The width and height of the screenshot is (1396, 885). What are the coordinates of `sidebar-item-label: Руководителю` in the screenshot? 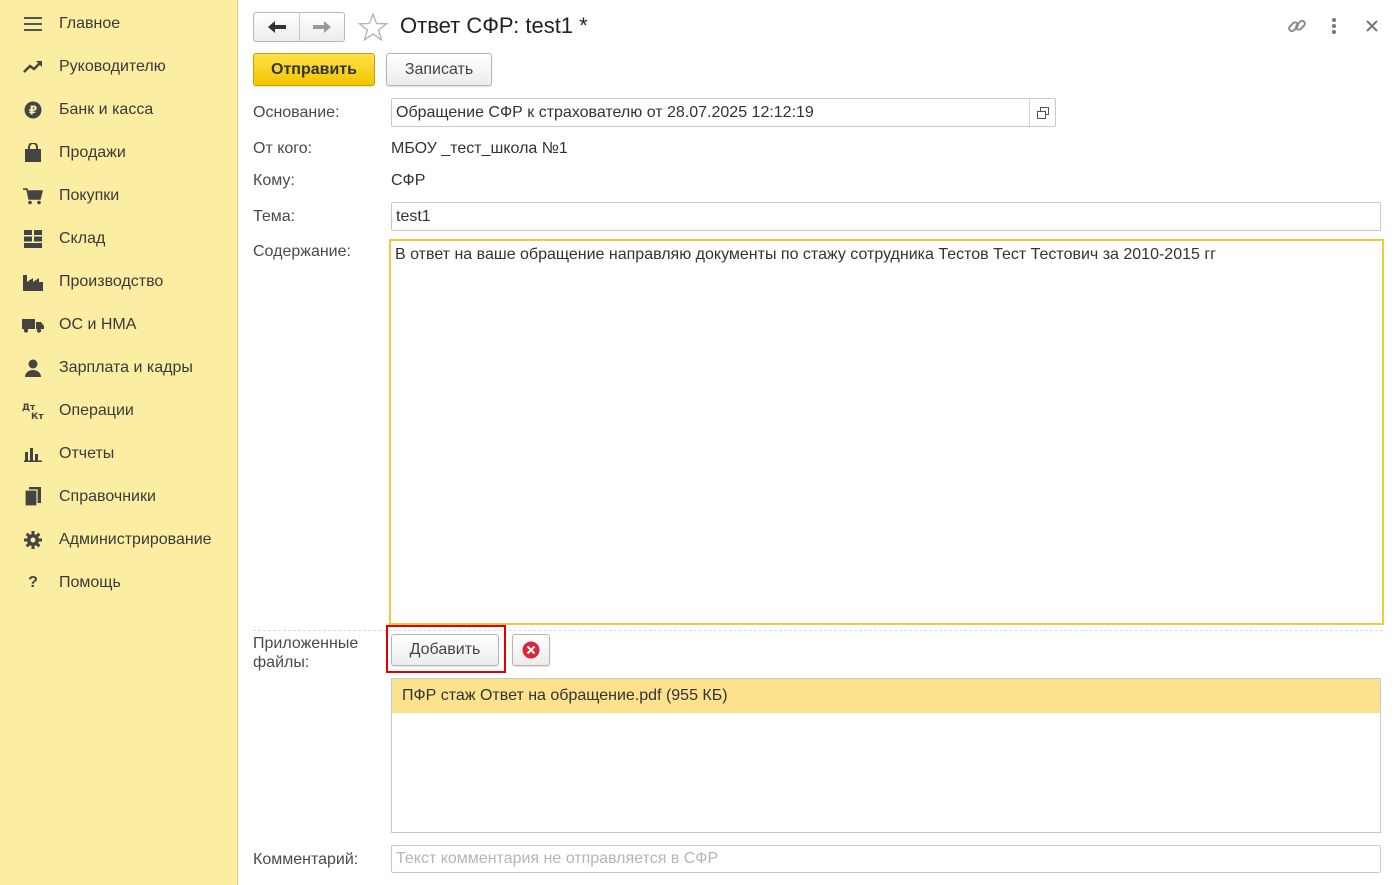 It's located at (112, 66).